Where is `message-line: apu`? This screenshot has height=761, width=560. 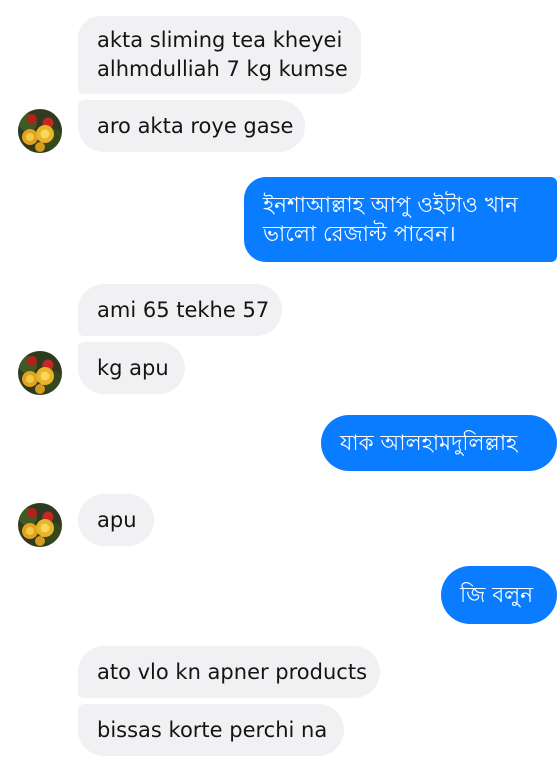 message-line: apu is located at coordinates (117, 519).